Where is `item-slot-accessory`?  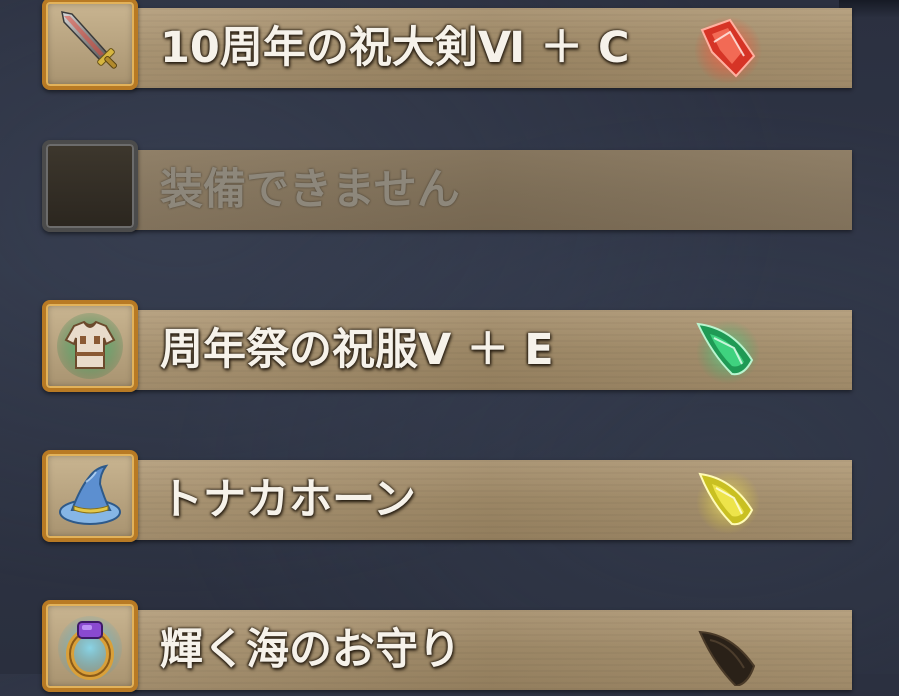 item-slot-accessory is located at coordinates (90, 646).